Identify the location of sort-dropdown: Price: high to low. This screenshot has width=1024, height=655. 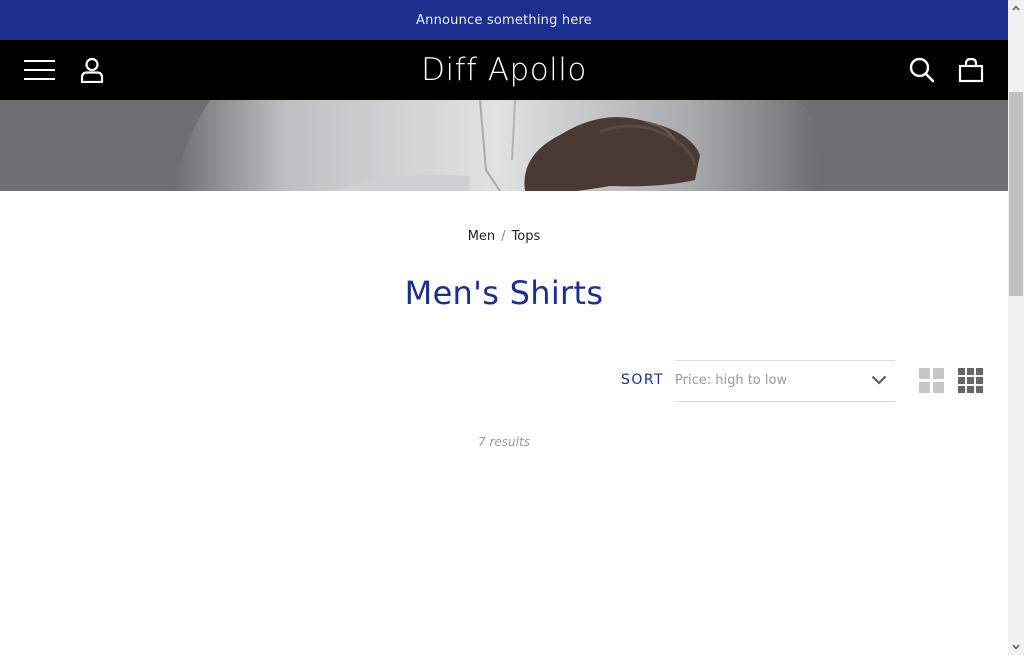
(785, 381).